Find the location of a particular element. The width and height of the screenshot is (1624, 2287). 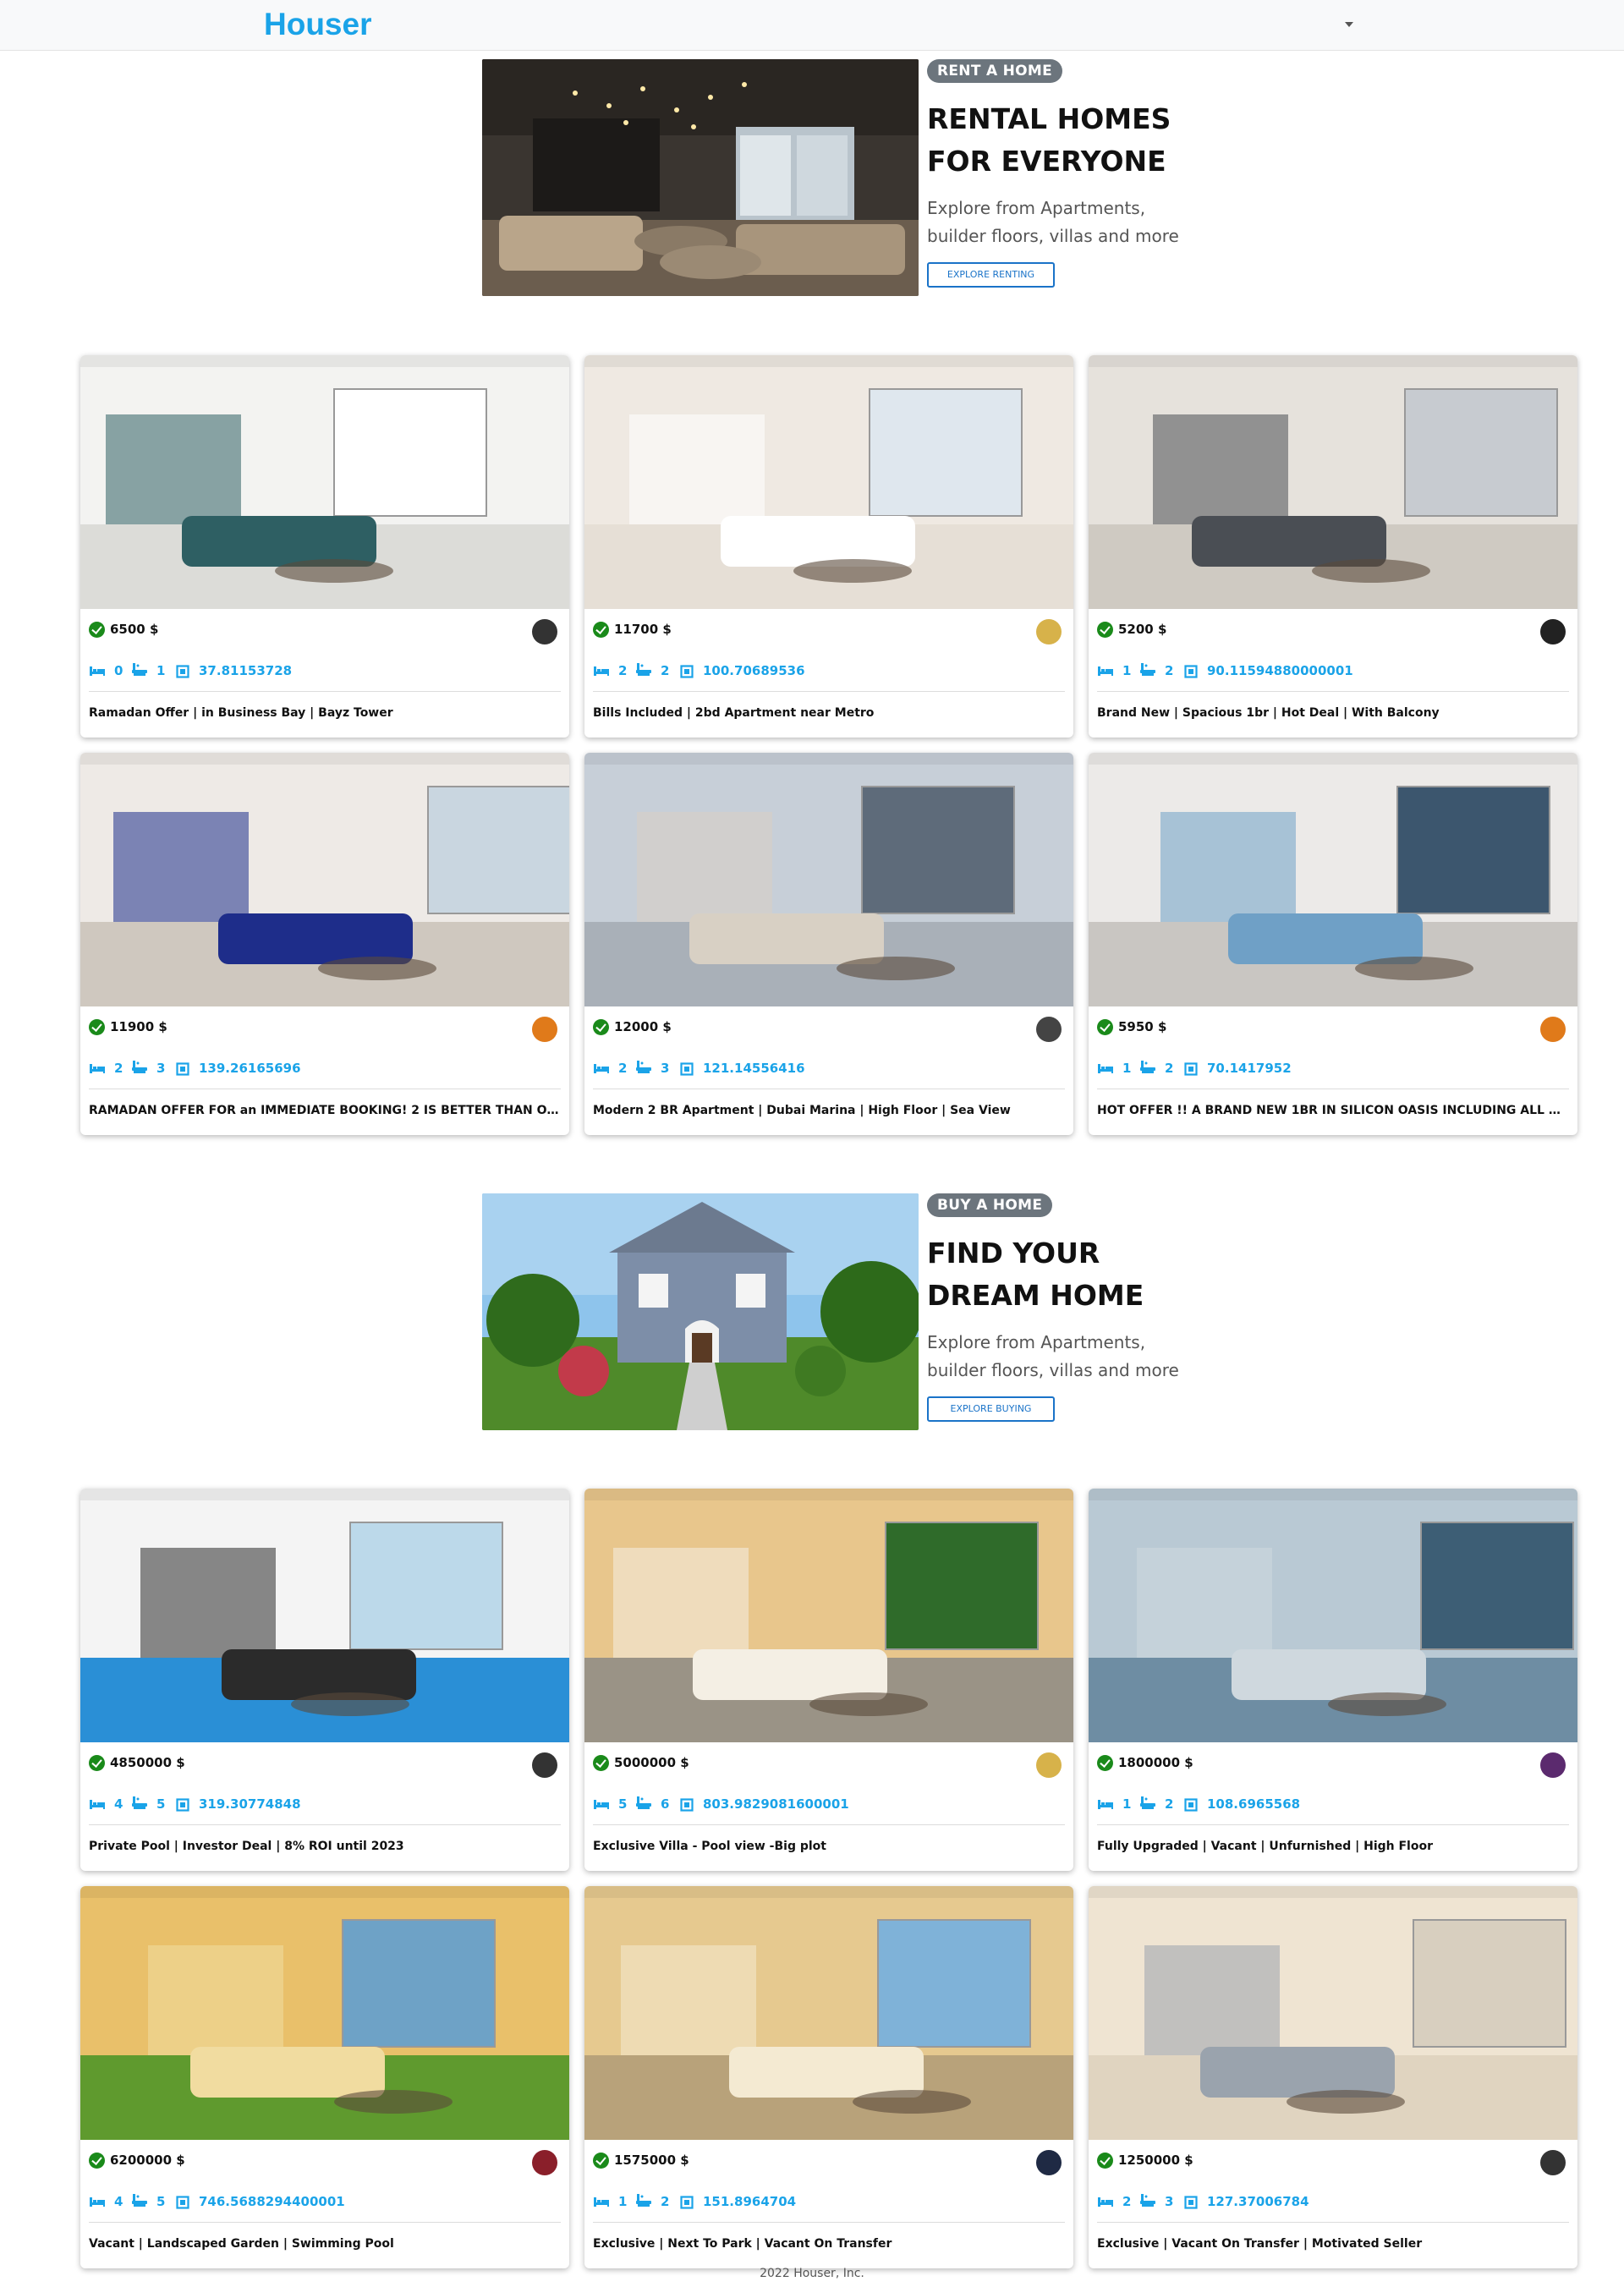

listing-stats: 2 3 139.26165696 is located at coordinates (325, 1069).